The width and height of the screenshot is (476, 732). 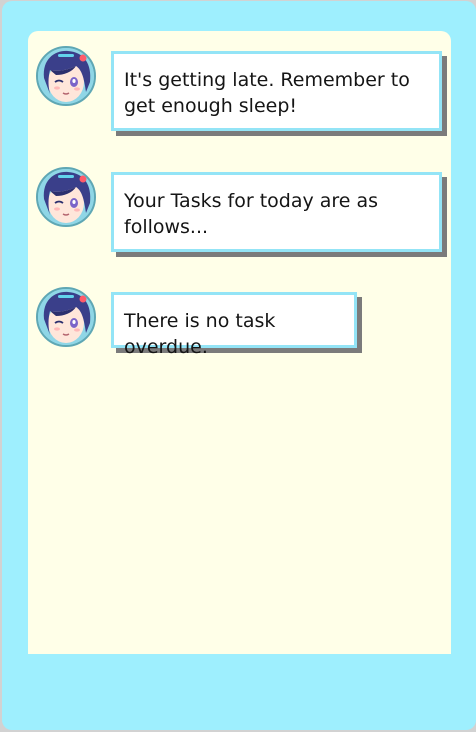 I want to click on message-bubble: There is no task overdue., so click(x=234, y=325).